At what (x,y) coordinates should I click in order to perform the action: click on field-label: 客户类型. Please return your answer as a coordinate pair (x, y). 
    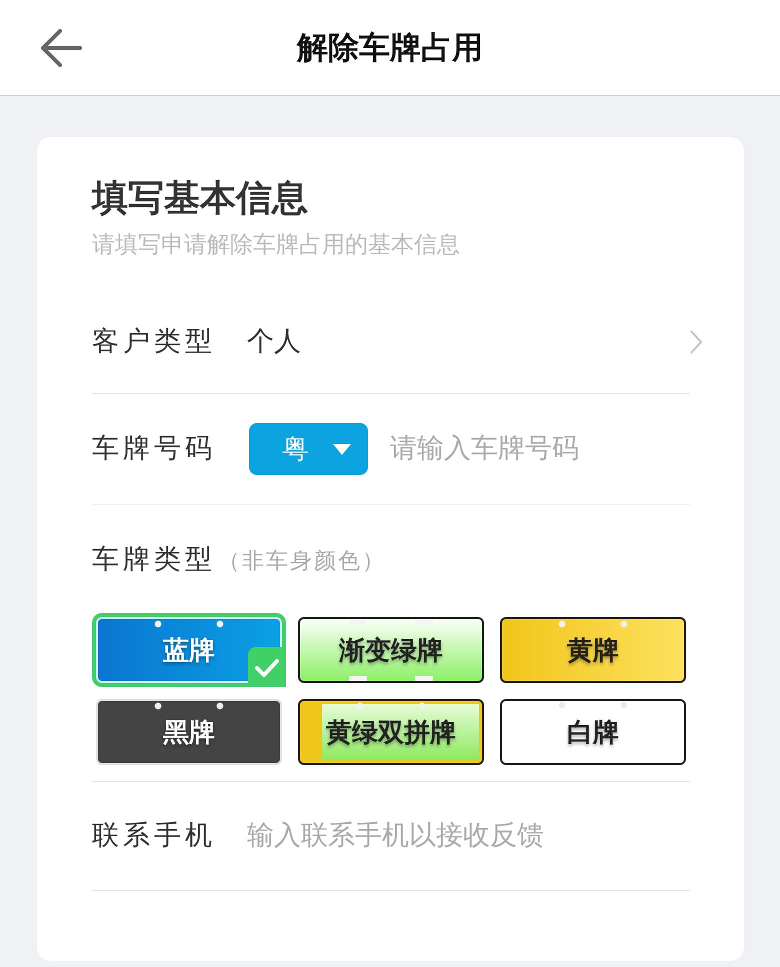
    Looking at the image, I should click on (154, 341).